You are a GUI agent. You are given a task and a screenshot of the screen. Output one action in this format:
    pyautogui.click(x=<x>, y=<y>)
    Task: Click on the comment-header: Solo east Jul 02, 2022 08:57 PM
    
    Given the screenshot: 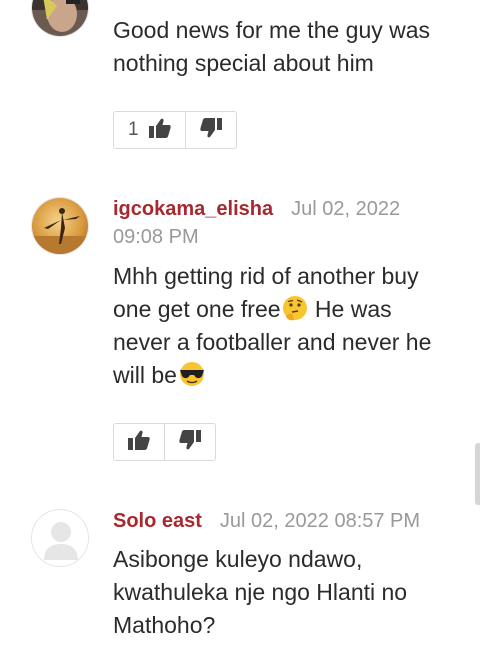 What is the action you would take?
    pyautogui.click(x=283, y=521)
    